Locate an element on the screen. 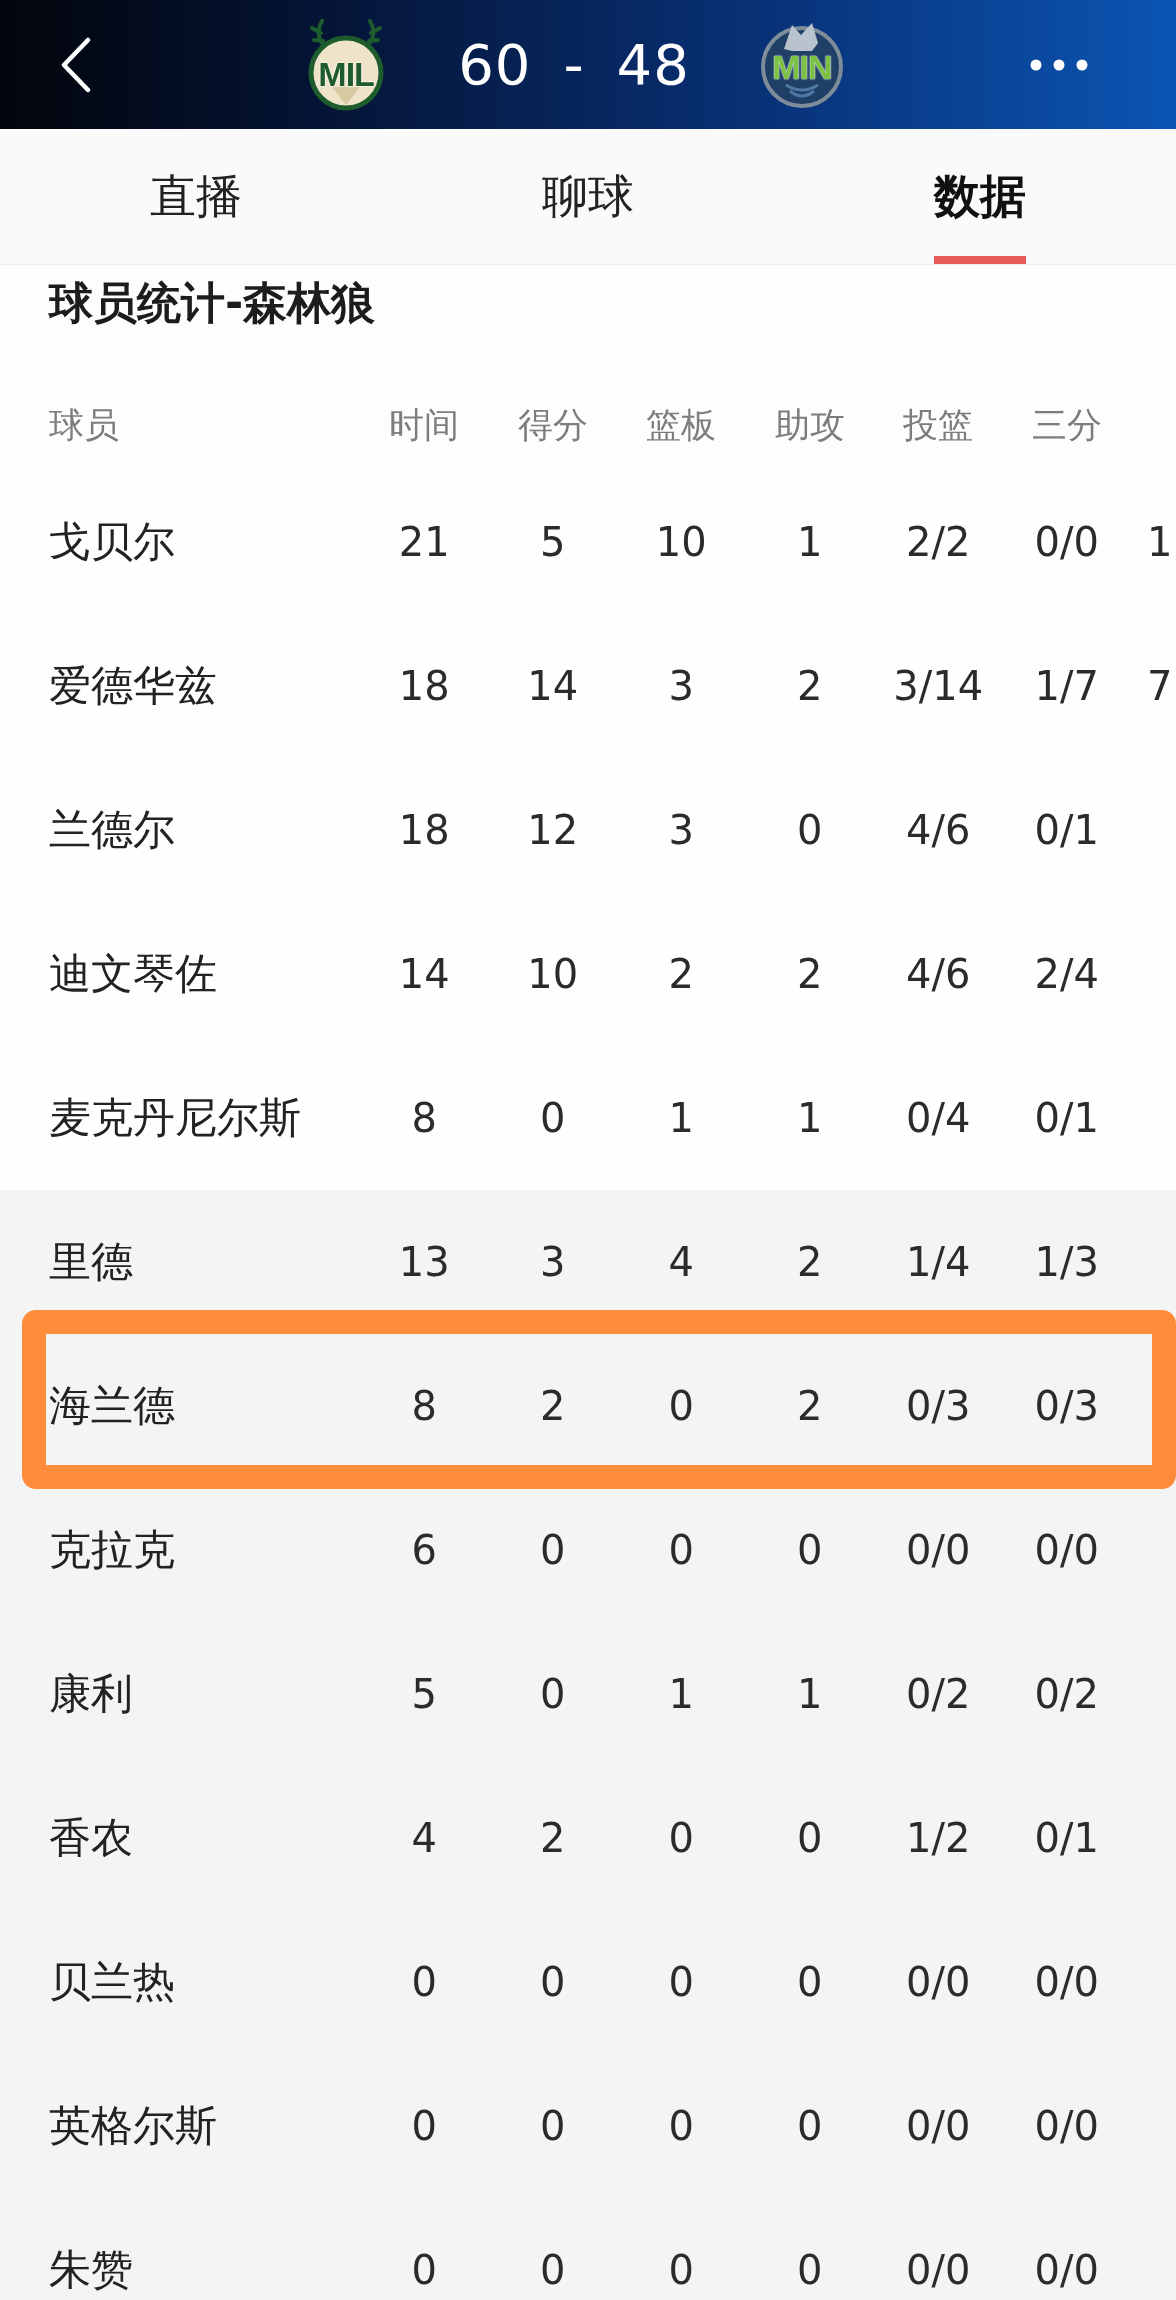 Image resolution: width=1176 pixels, height=2300 pixels. player-name: 香农 is located at coordinates (91, 1838).